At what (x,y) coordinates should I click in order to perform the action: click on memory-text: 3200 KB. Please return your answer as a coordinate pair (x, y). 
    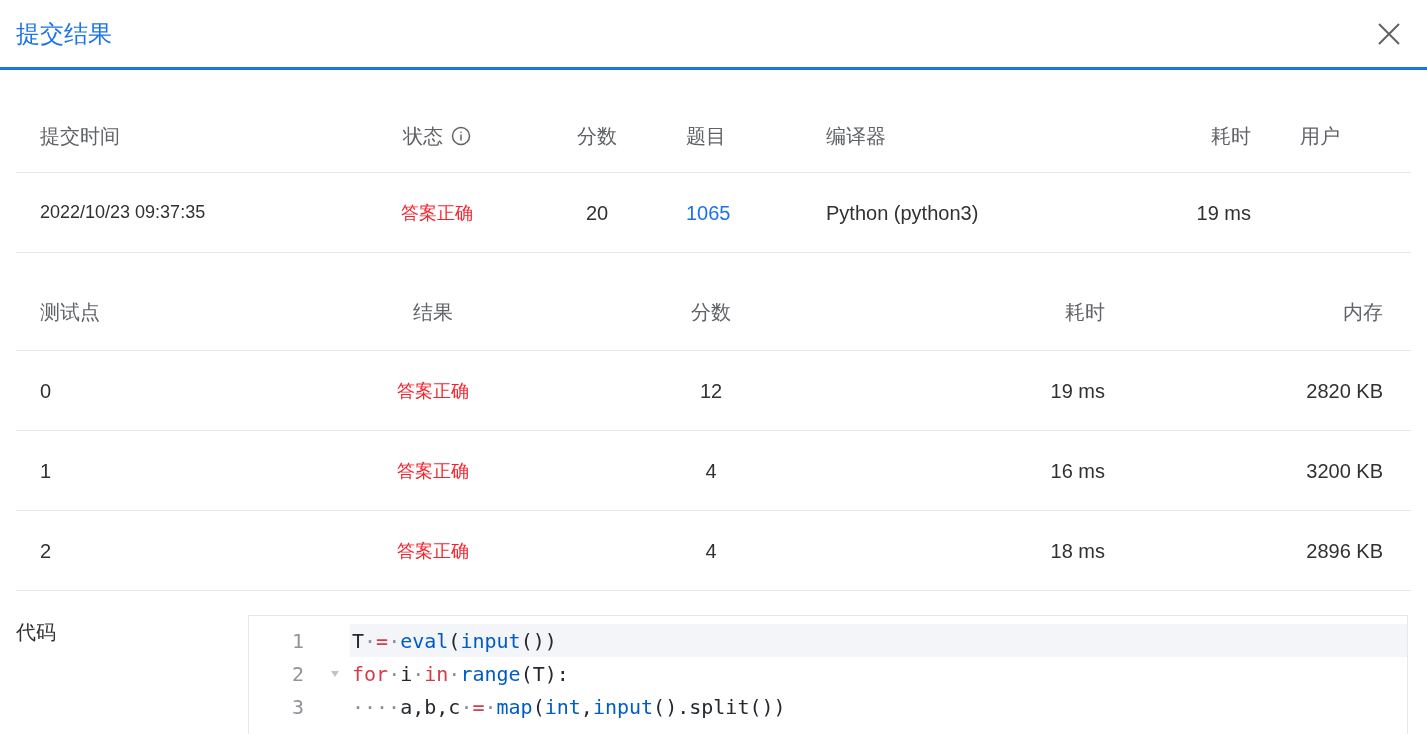
    Looking at the image, I should click on (1344, 471).